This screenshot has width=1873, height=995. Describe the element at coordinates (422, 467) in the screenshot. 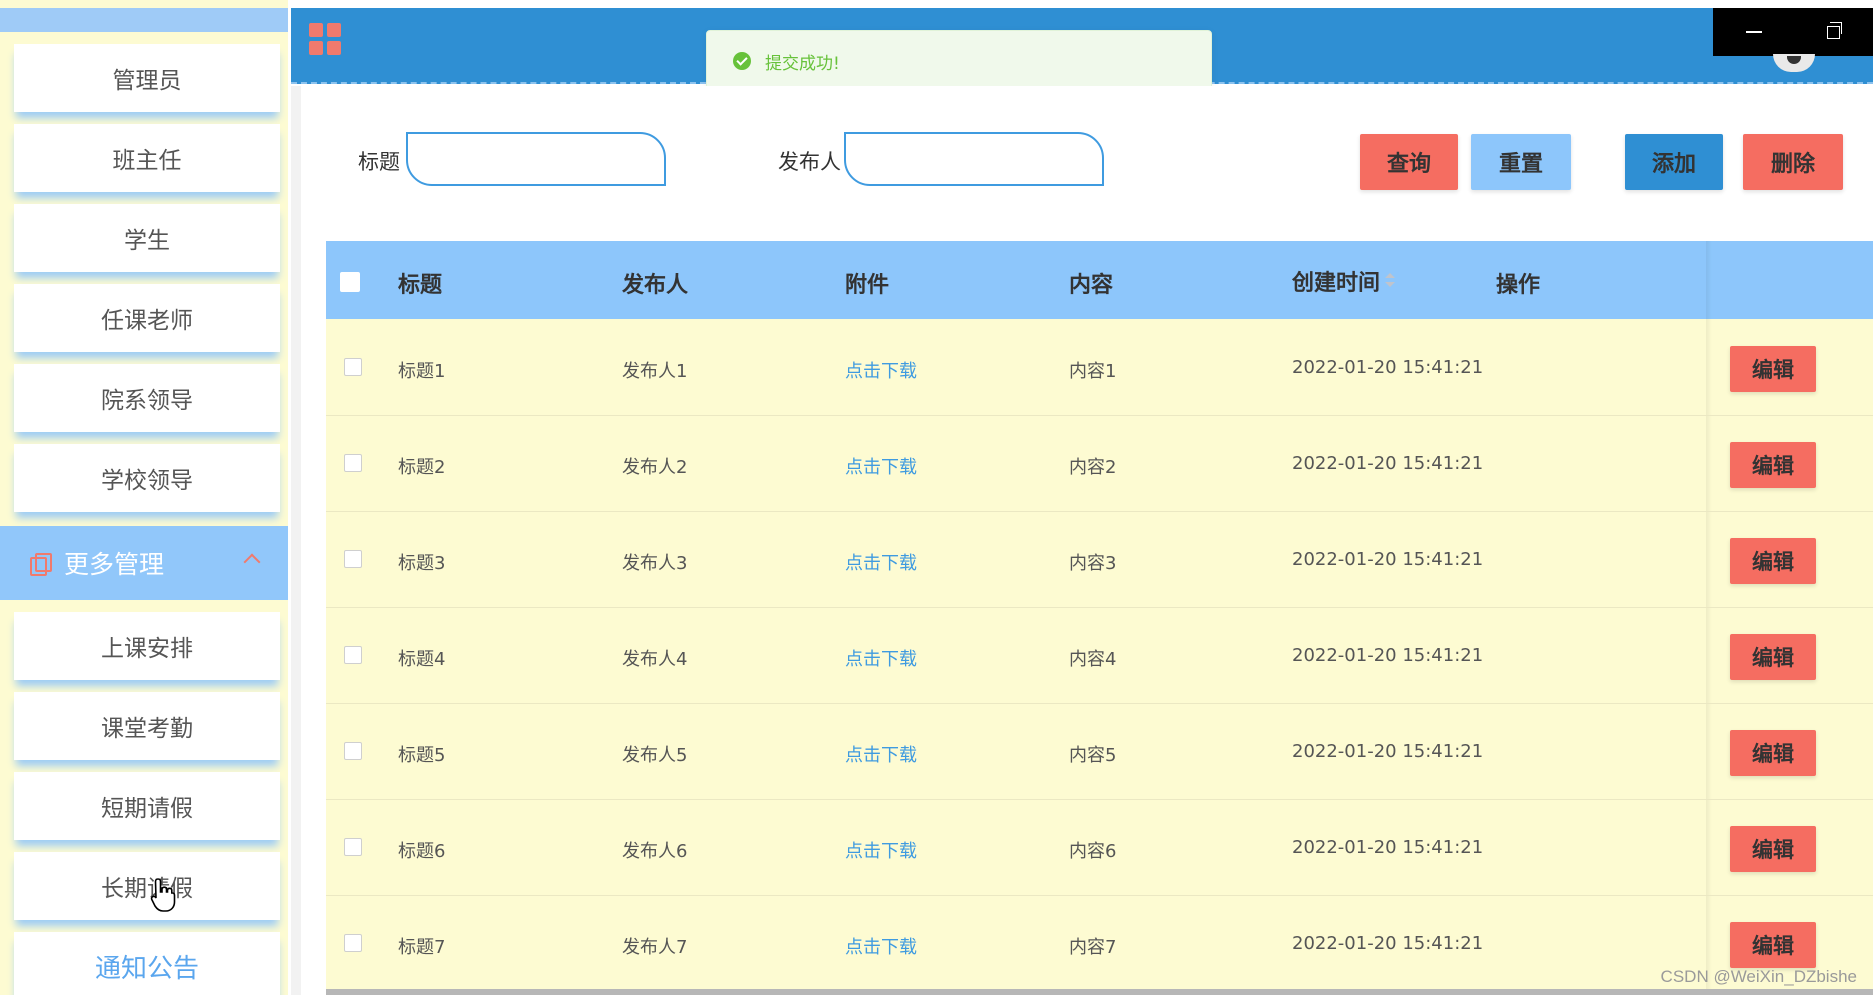

I see `cell-title: 标题2` at that location.